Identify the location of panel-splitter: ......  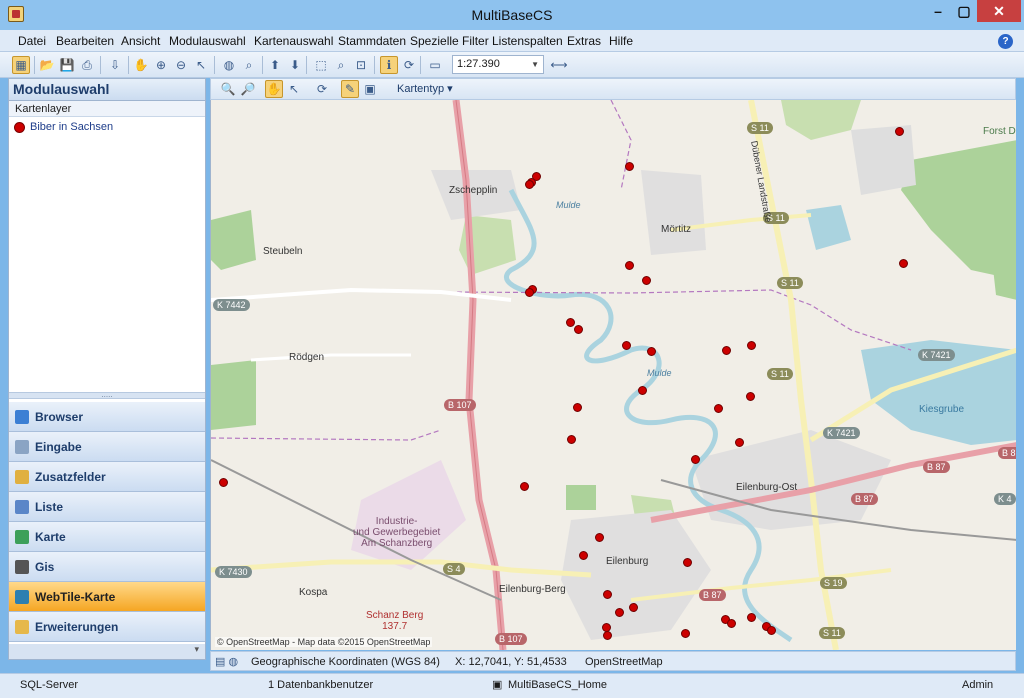
(107, 395).